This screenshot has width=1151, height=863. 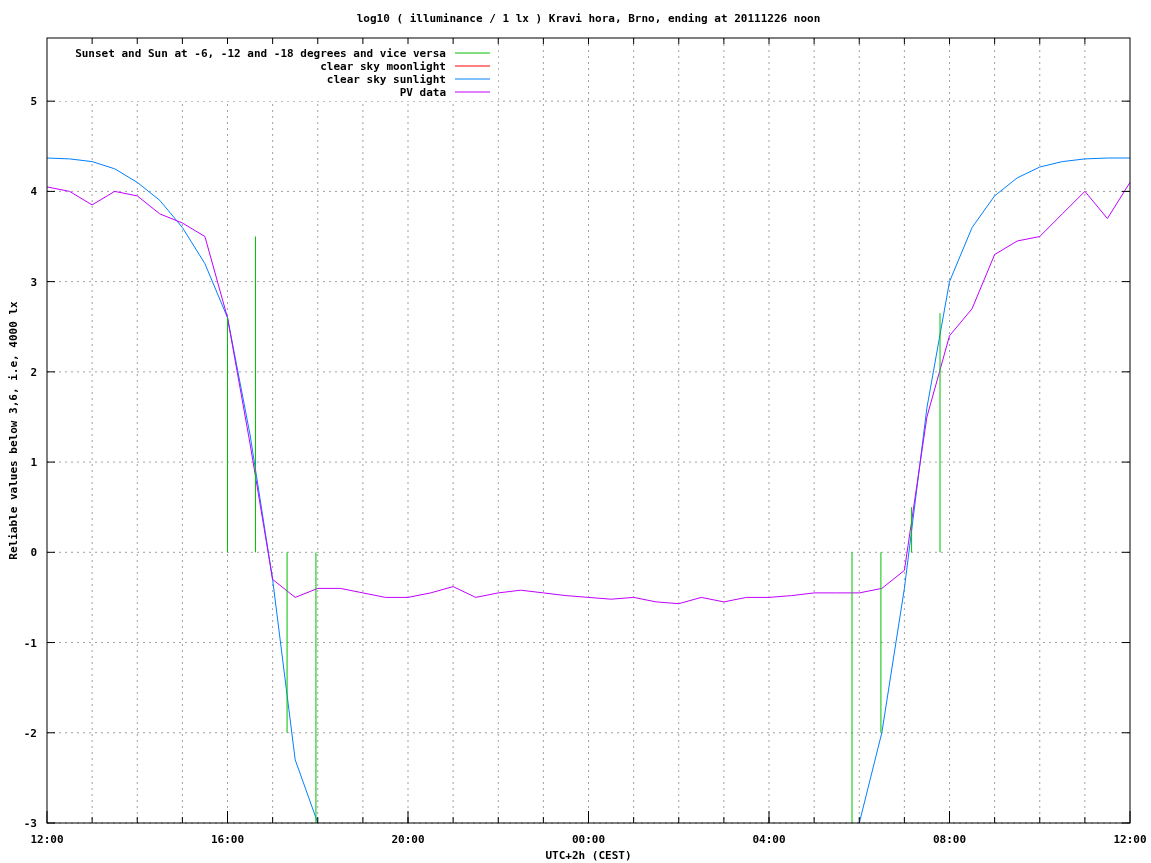 I want to click on axis-tick-label: 5, so click(x=33, y=102).